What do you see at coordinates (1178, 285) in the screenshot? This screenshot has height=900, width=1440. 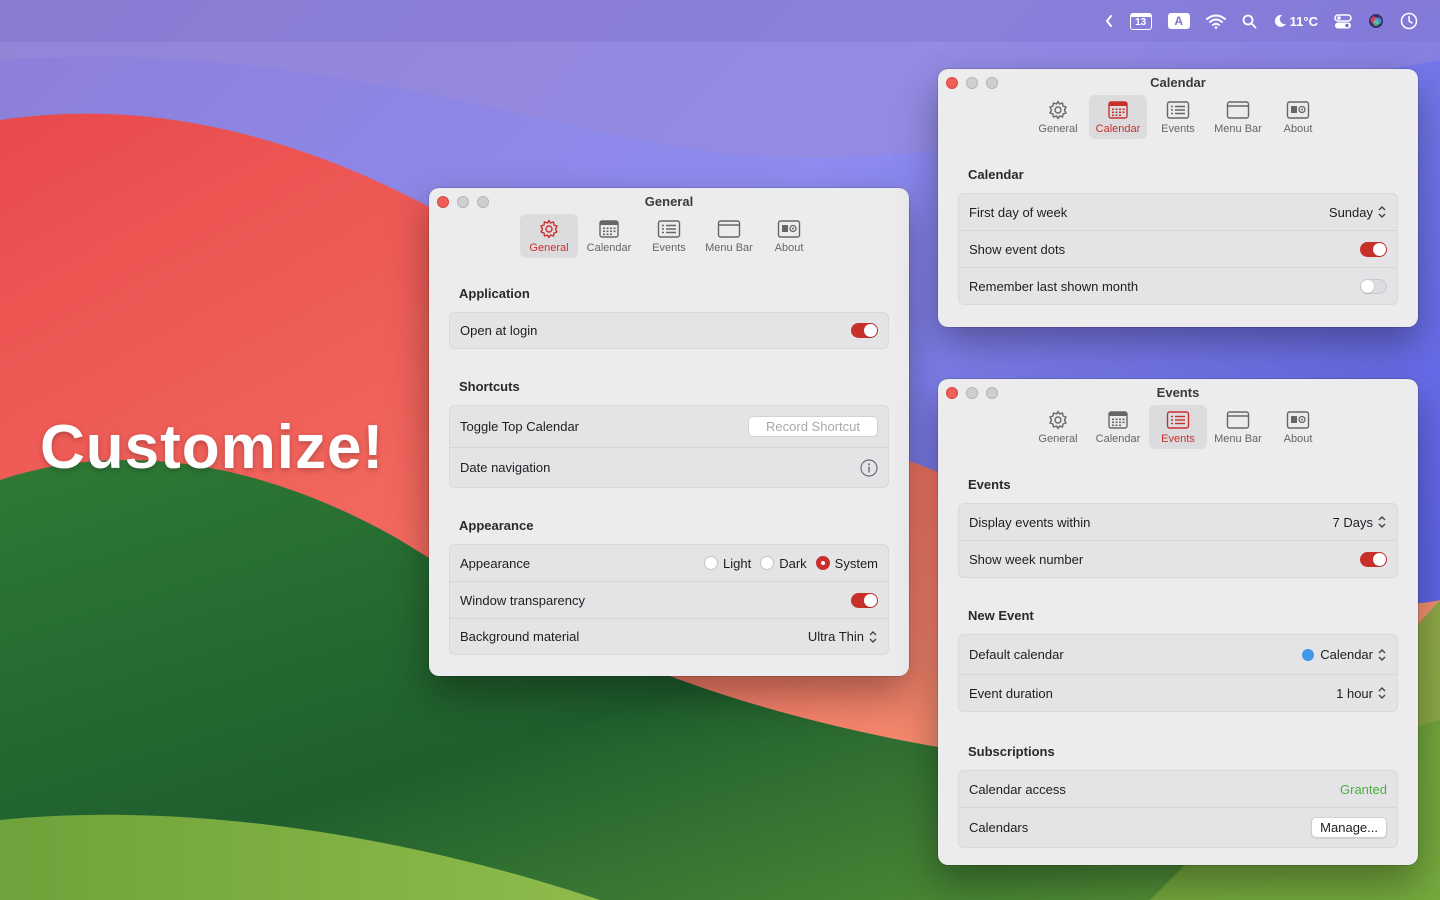 I see `remember-month-row: Remember last shown month` at bounding box center [1178, 285].